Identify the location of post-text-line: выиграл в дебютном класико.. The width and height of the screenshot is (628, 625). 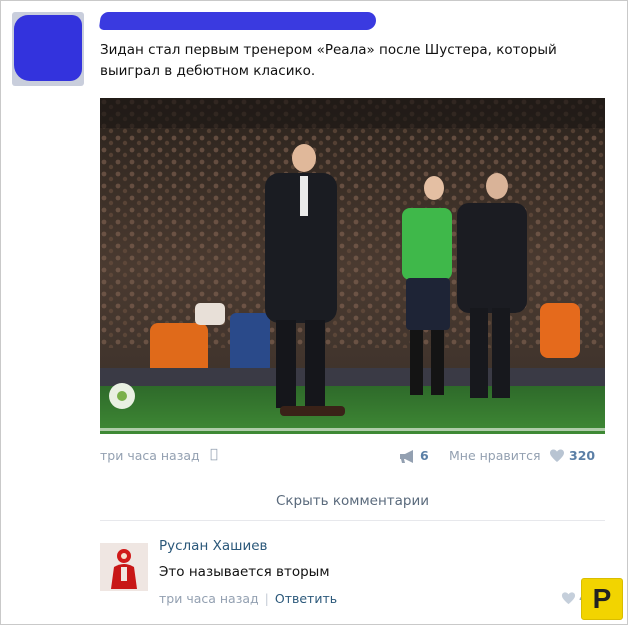
(208, 71).